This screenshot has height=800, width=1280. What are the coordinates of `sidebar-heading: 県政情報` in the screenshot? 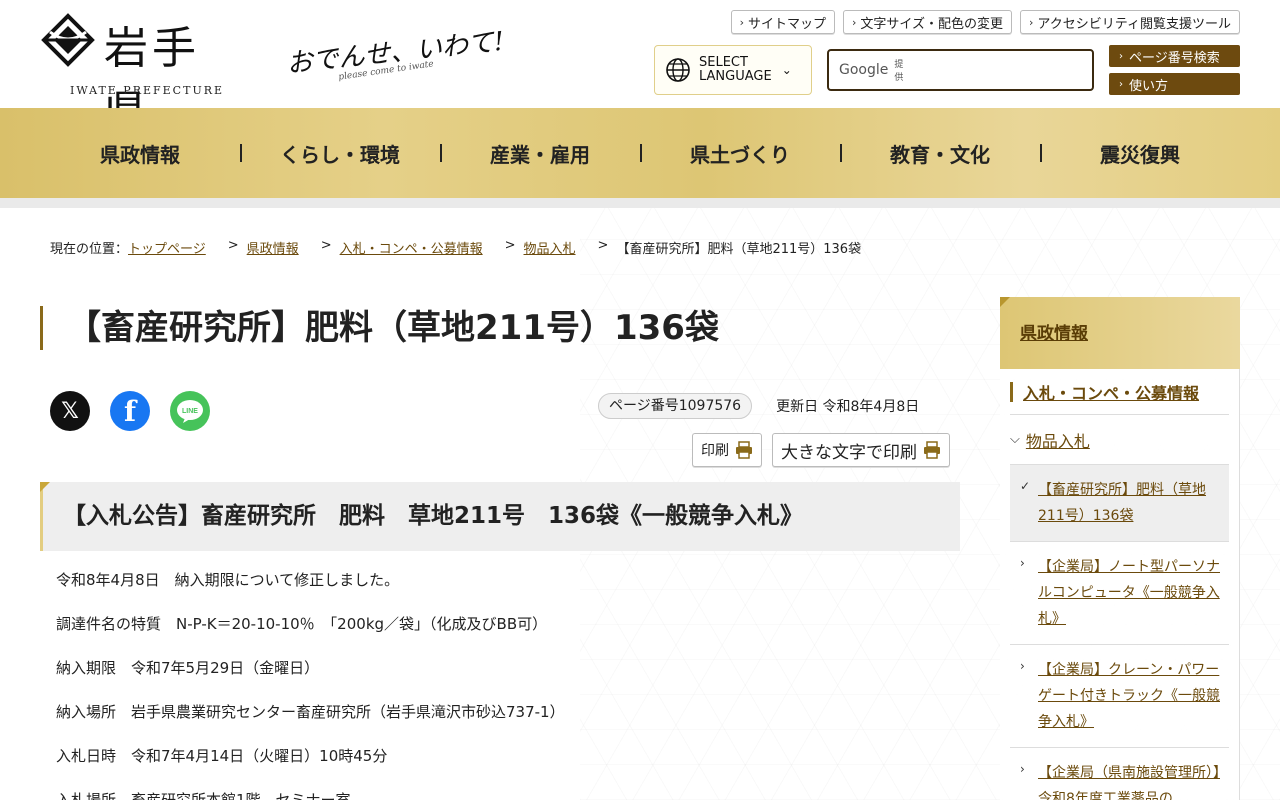 It's located at (1120, 333).